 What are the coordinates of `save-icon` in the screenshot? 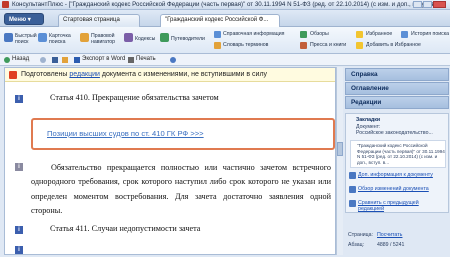 It's located at (55, 60).